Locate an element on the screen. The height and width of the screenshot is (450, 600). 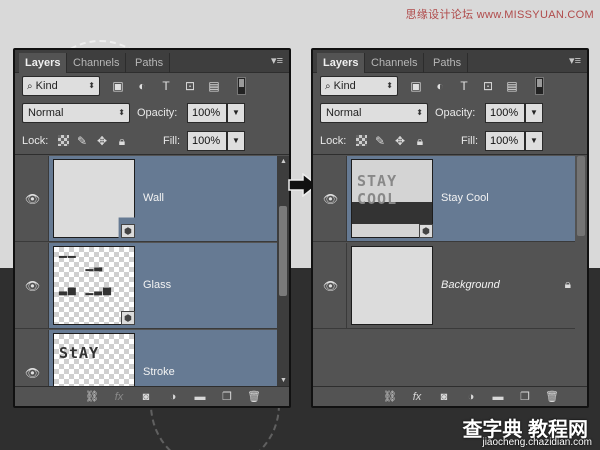
layer-row-wall: 👁︎ ⬢ Wall is located at coordinates (152, 199).